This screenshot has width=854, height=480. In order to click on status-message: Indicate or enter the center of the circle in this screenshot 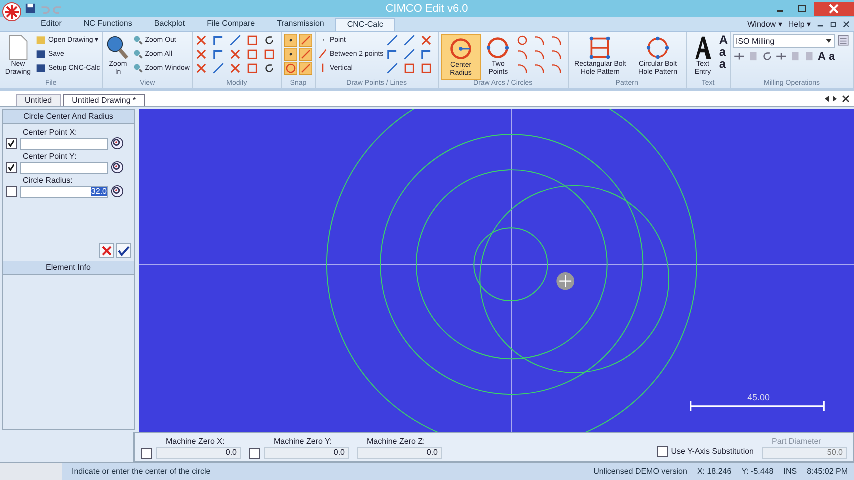, I will do `click(142, 471)`.